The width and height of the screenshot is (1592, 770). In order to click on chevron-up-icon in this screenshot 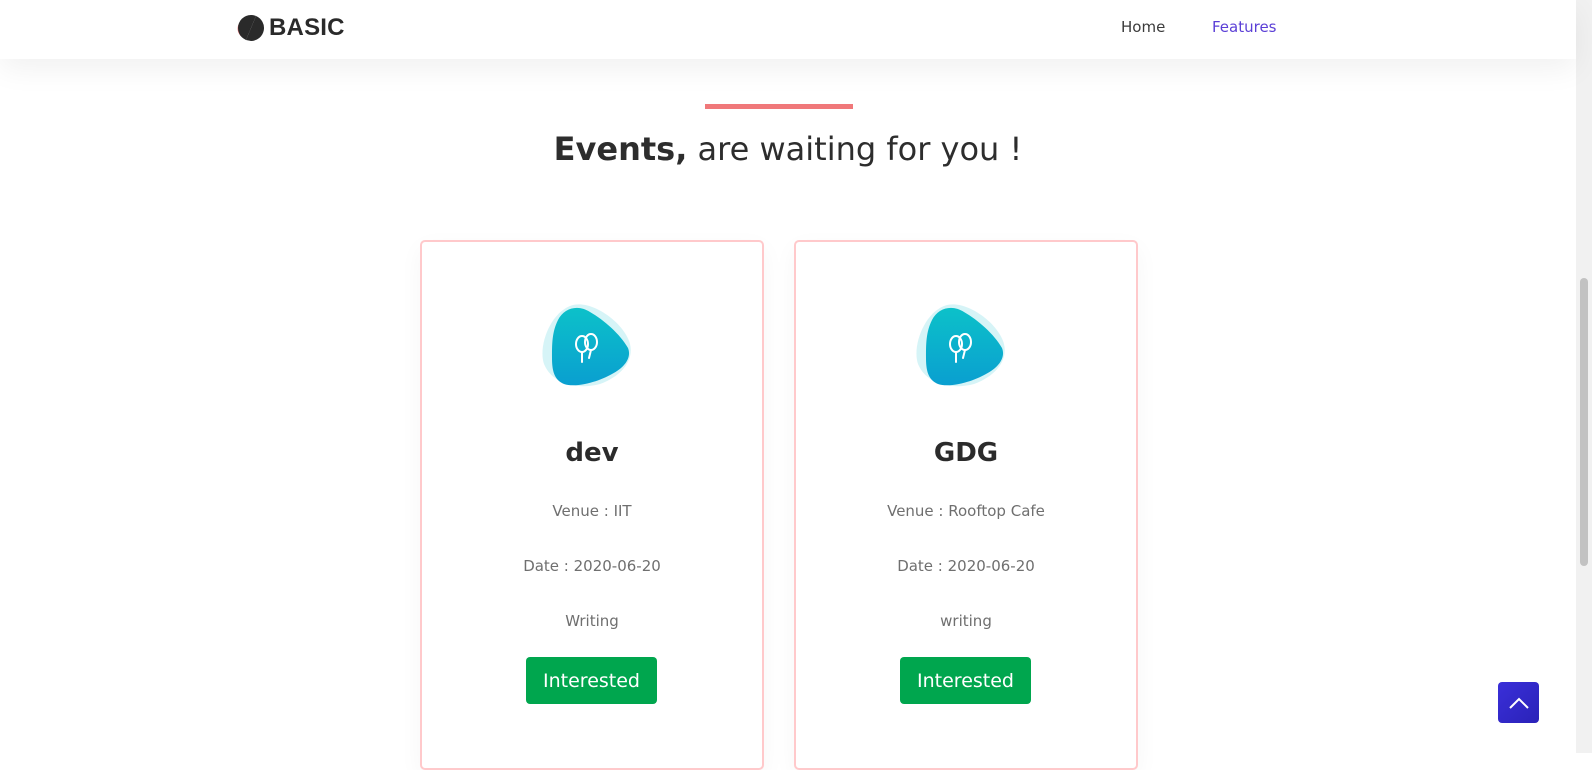, I will do `click(1518, 703)`.